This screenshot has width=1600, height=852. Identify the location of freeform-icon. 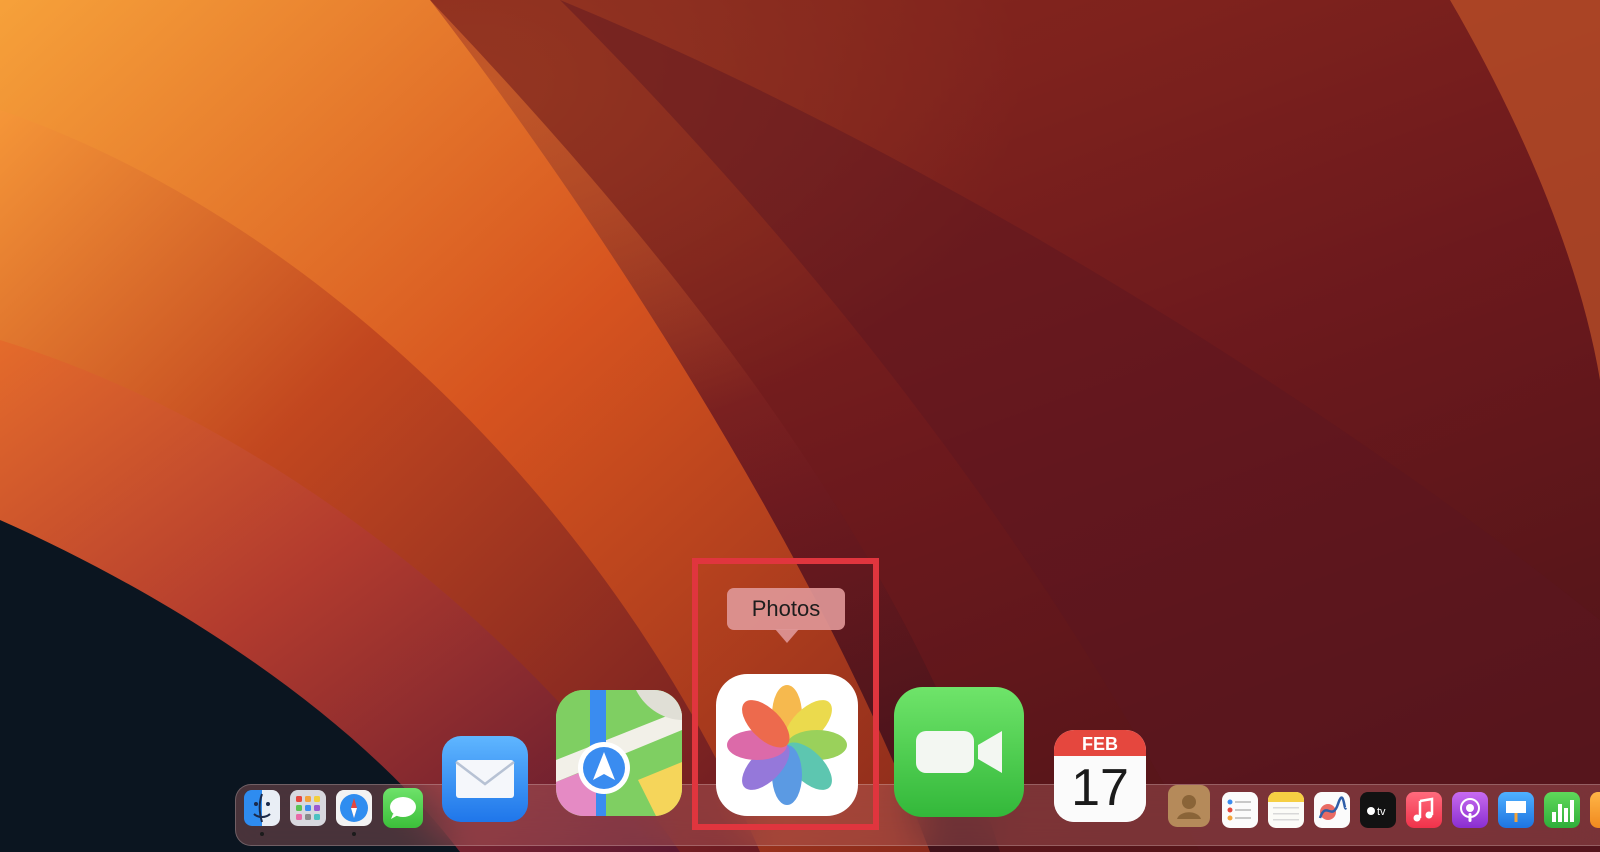
(1332, 810).